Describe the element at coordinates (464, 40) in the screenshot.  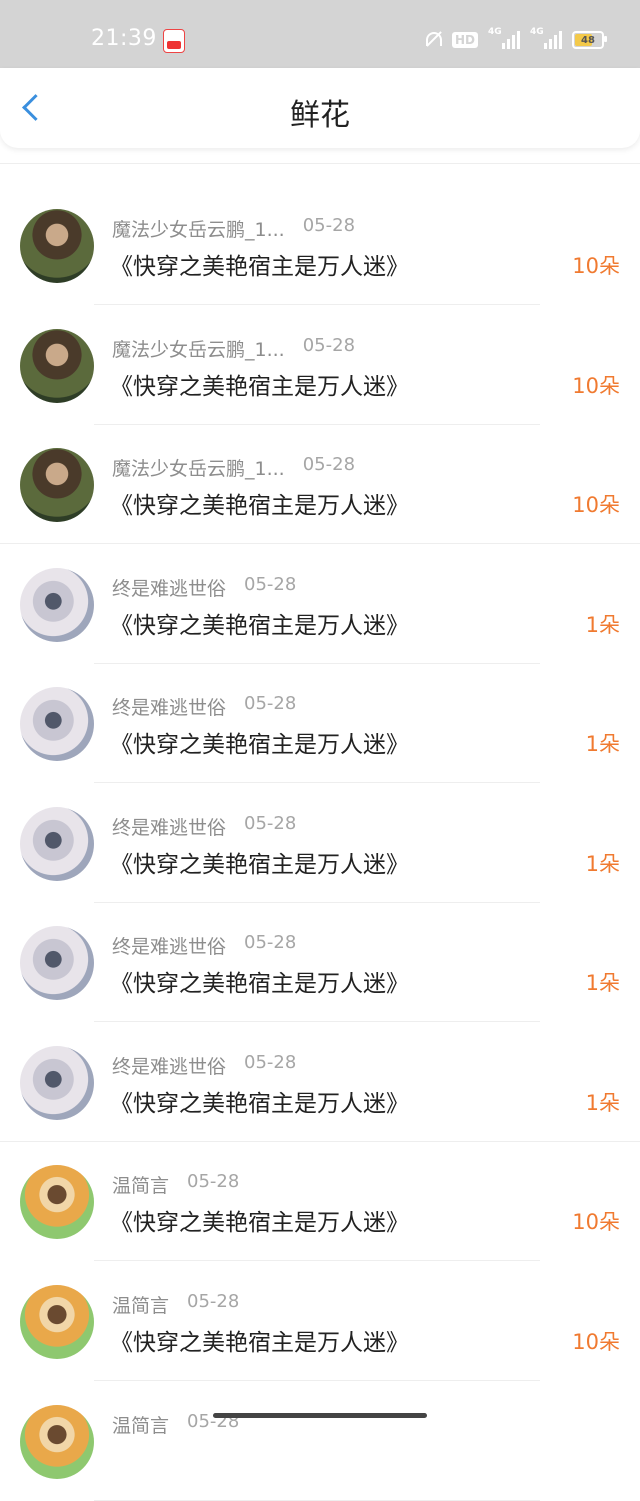
I see `hd-icon: HD` at that location.